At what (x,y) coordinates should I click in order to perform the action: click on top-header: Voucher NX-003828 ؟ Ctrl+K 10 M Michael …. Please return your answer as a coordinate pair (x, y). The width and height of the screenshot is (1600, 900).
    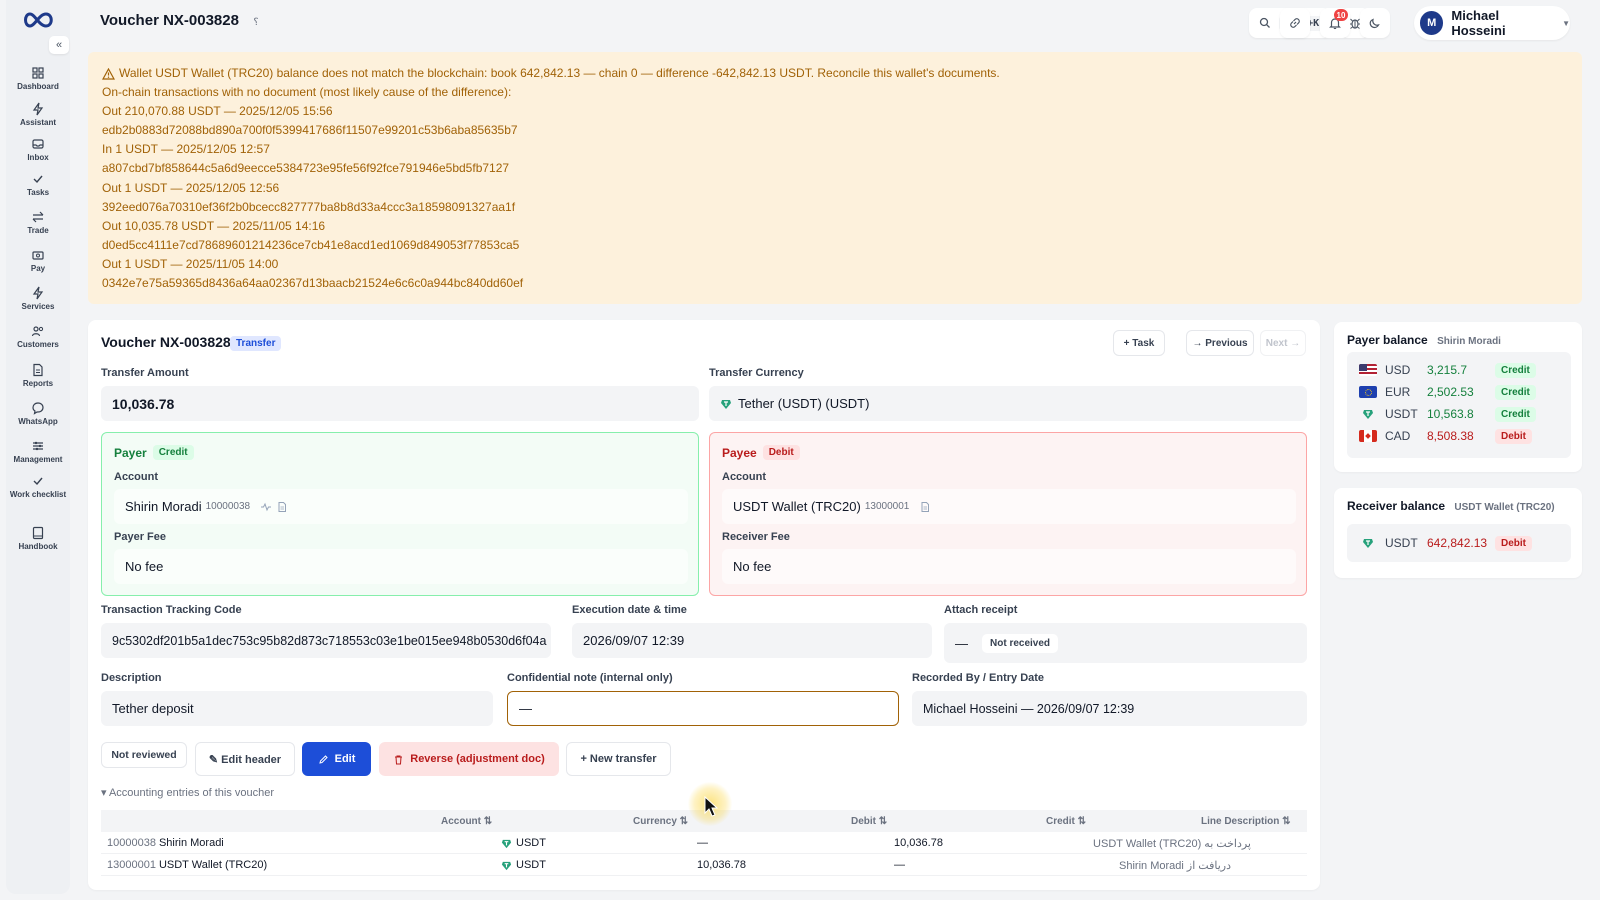
    Looking at the image, I should click on (844, 22).